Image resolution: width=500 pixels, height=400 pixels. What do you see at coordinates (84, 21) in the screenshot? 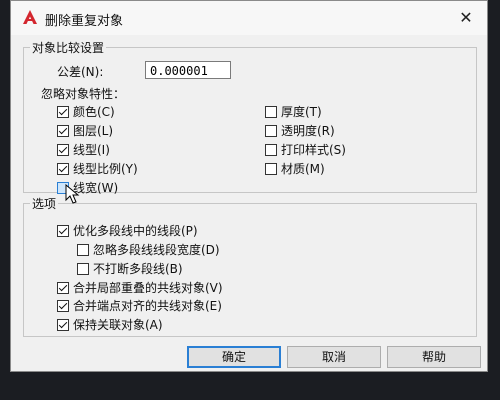
I see `dialog-title: 删除重复对象` at bounding box center [84, 21].